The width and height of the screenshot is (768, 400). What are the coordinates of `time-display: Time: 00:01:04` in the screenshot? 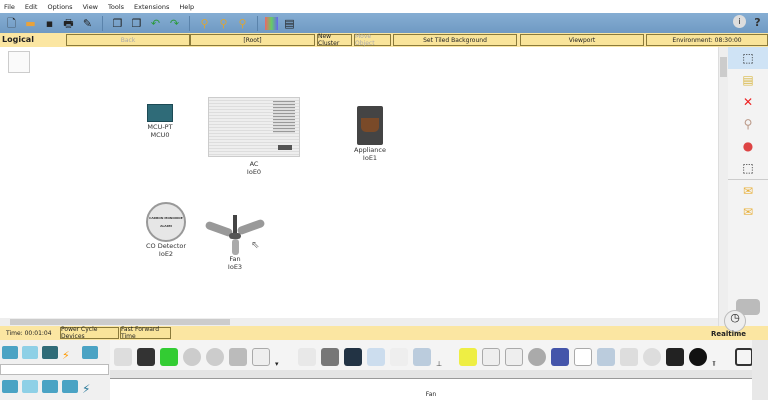 It's located at (29, 333).